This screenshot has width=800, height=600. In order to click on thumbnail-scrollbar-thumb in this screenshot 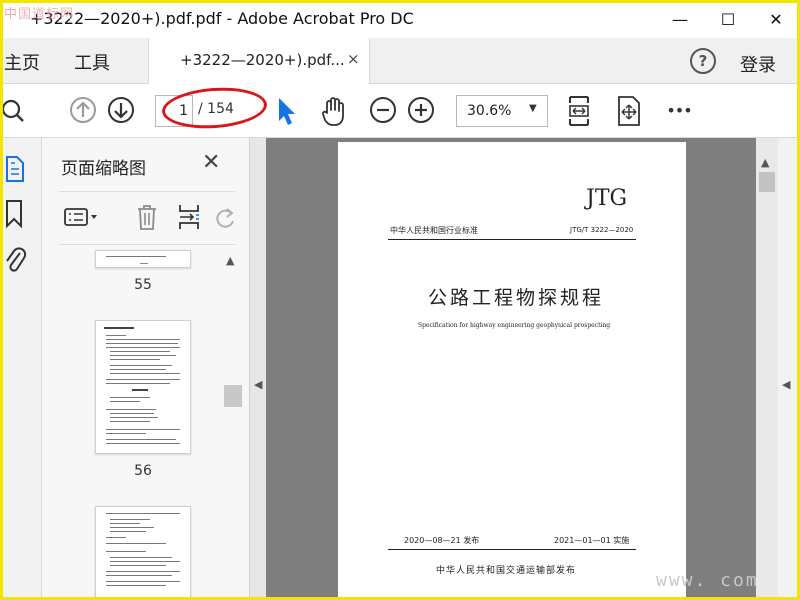, I will do `click(233, 396)`.